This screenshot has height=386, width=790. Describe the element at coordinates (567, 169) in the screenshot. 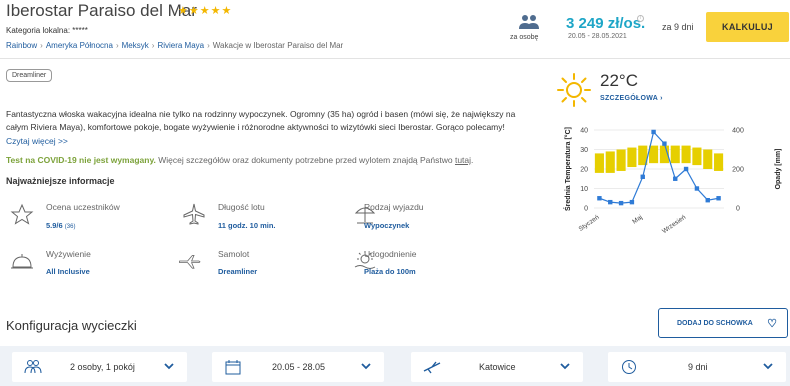

I see `y-axis-label: Średnia Temperatura [°C]` at that location.